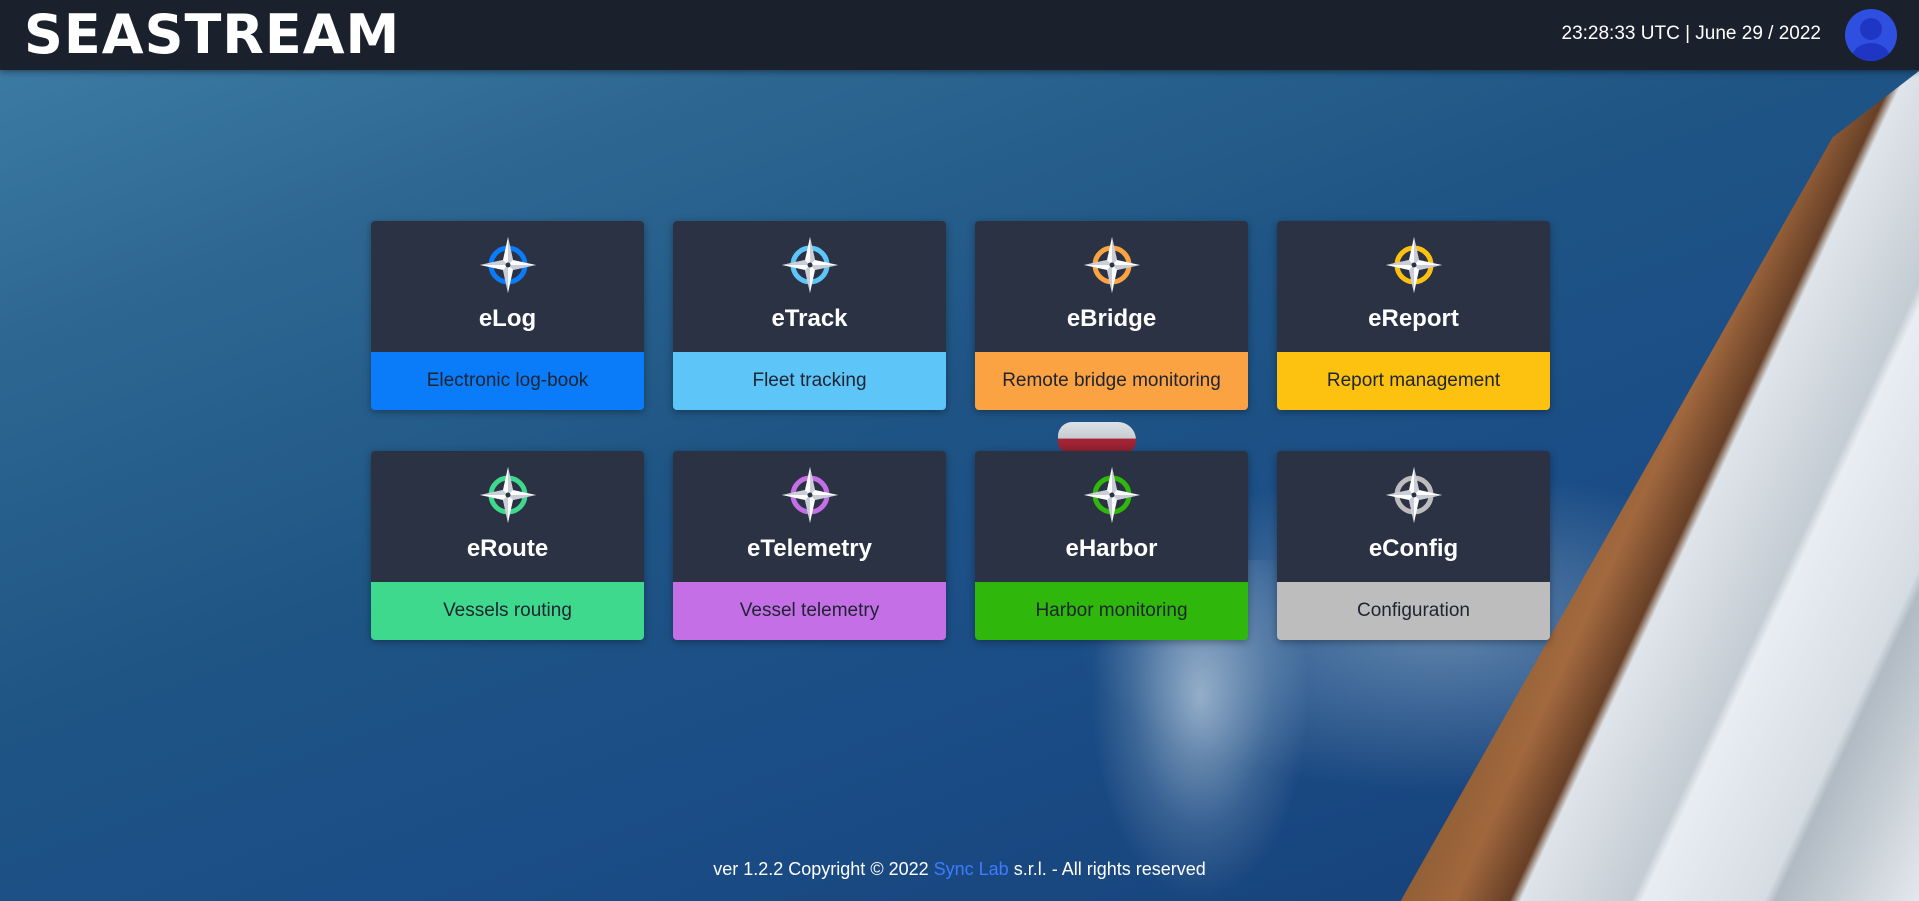 This screenshot has height=901, width=1919. What do you see at coordinates (1413, 381) in the screenshot?
I see `module-description: Report management` at bounding box center [1413, 381].